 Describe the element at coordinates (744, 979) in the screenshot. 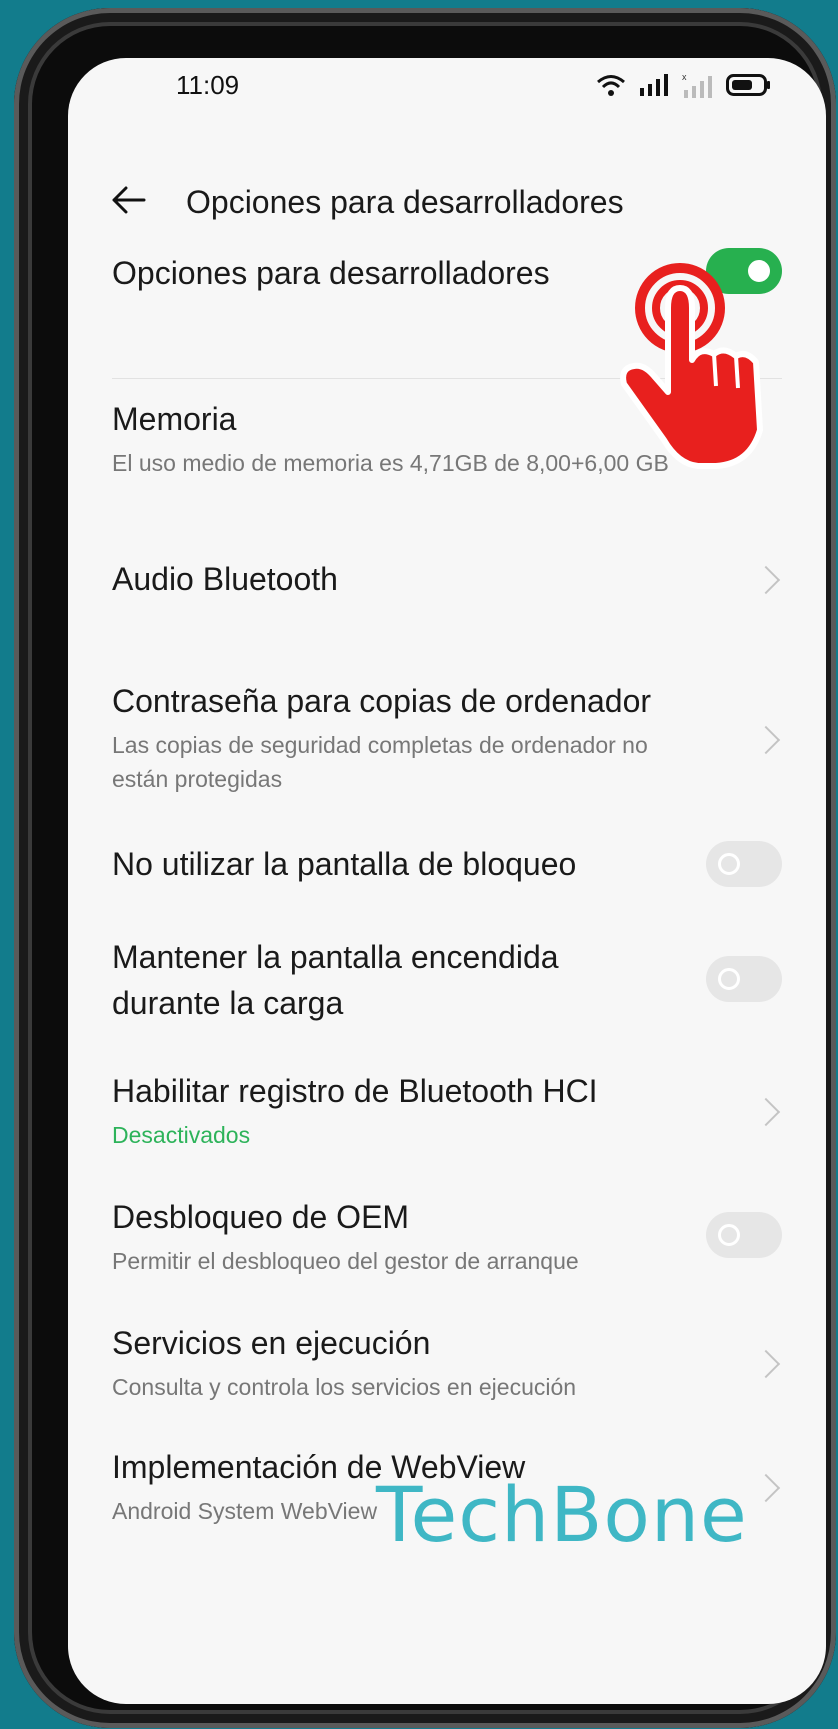

I see `stay-awake-toggle` at that location.